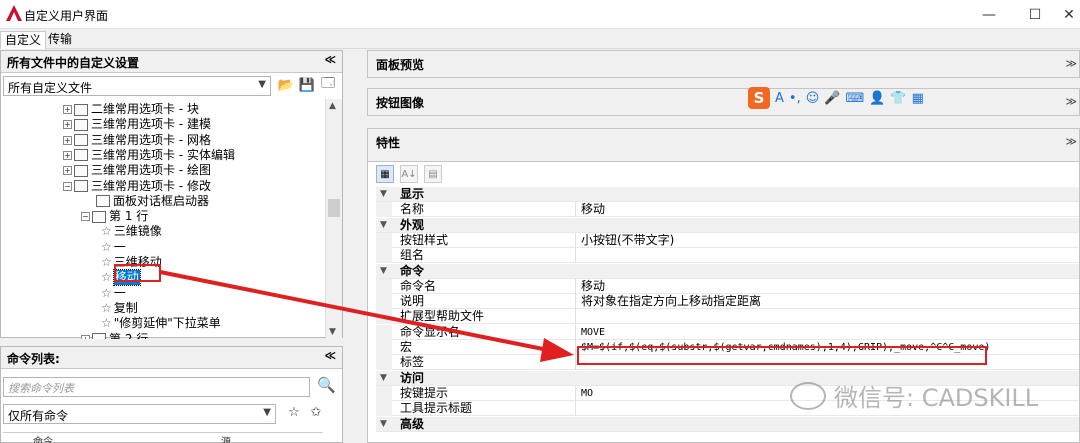 Image resolution: width=1080 pixels, height=443 pixels. What do you see at coordinates (366, 316) in the screenshot?
I see `annotation-arrow` at bounding box center [366, 316].